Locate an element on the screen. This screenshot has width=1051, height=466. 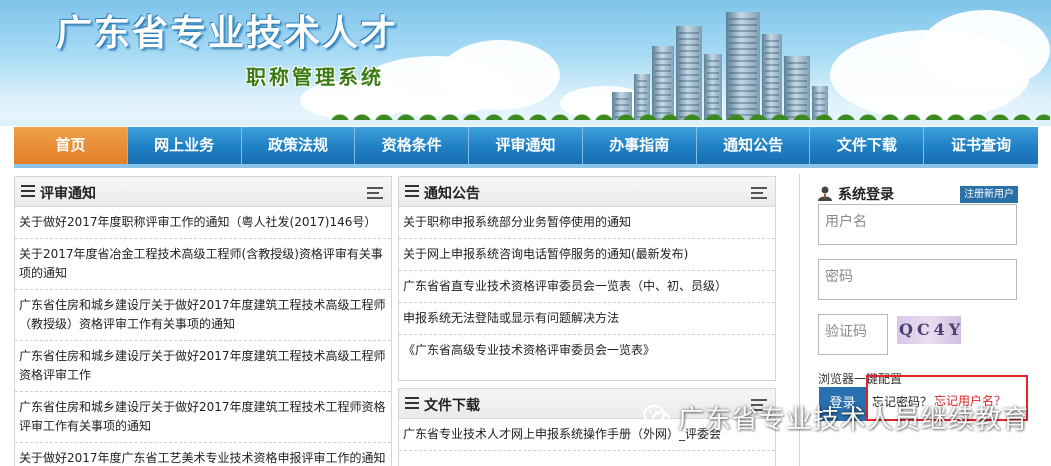
watermark-label: 广东省专业技术人员继续教育 is located at coordinates (854, 420).